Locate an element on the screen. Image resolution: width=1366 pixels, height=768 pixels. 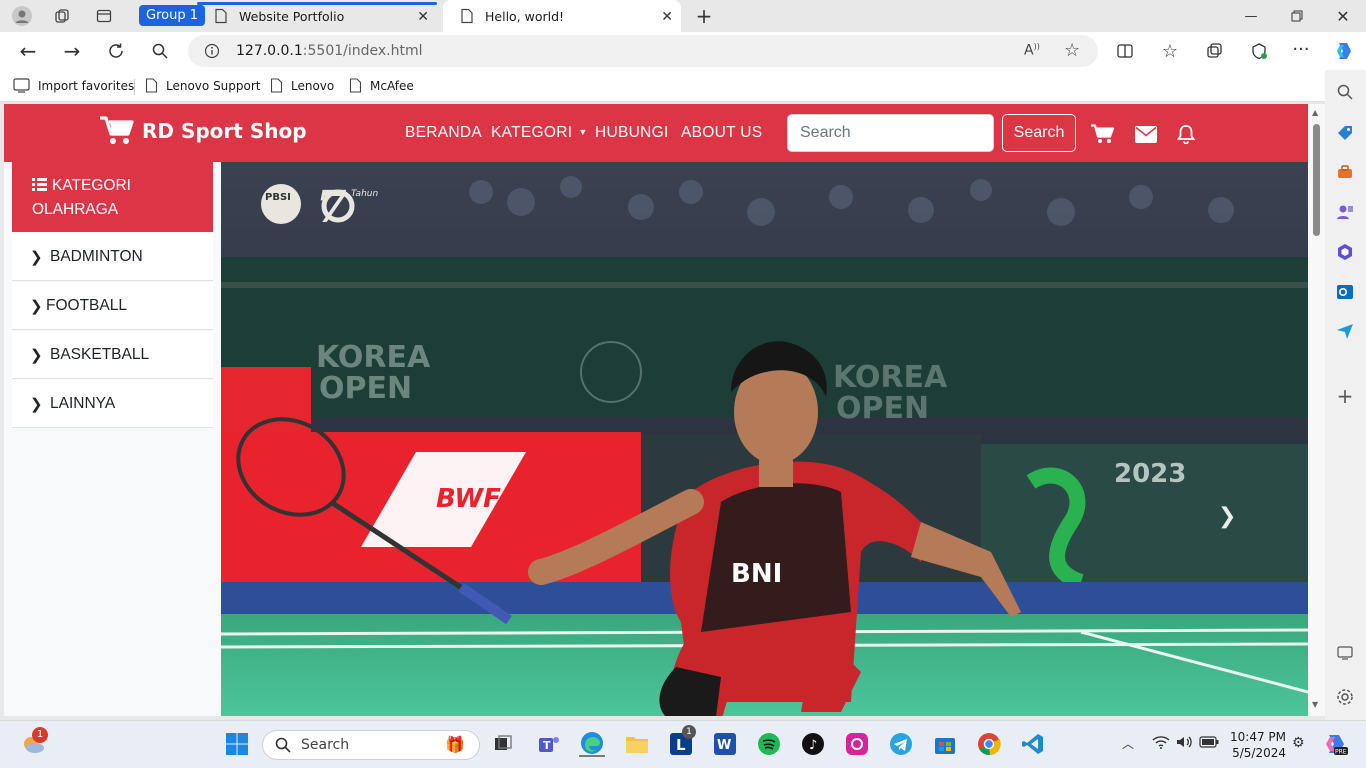
envelope-icon is located at coordinates (1146, 134).